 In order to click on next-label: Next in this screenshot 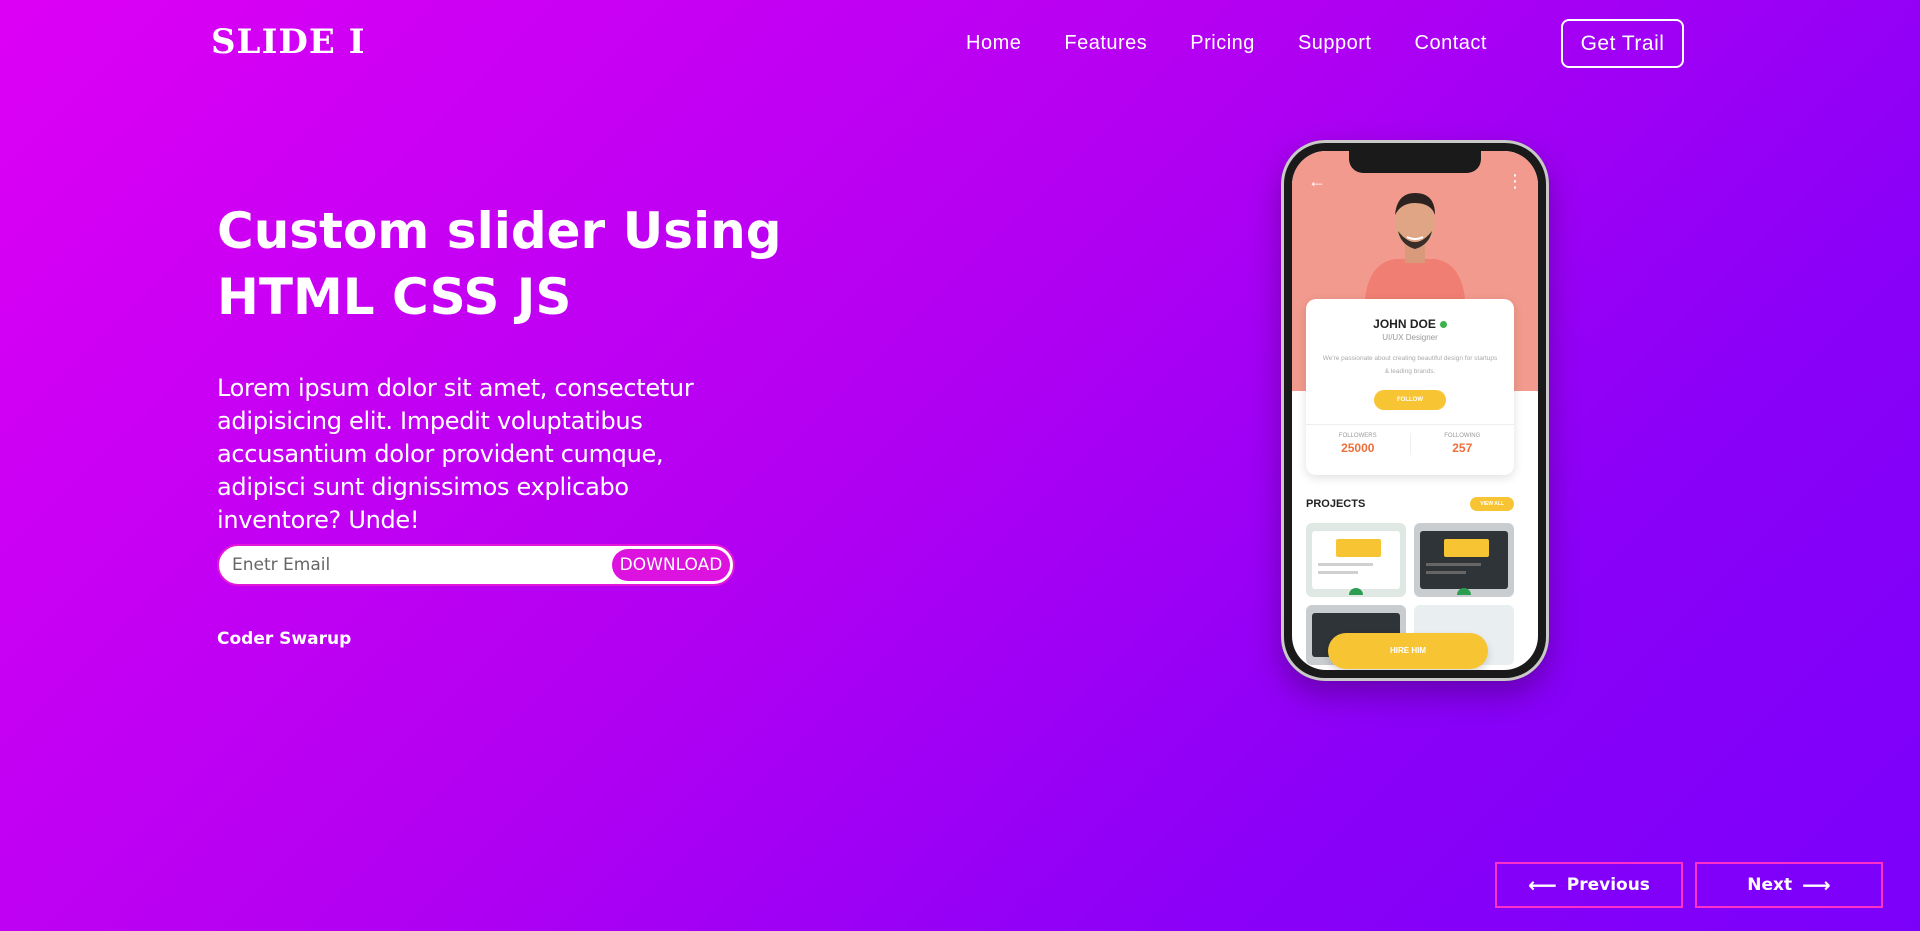, I will do `click(1770, 885)`.